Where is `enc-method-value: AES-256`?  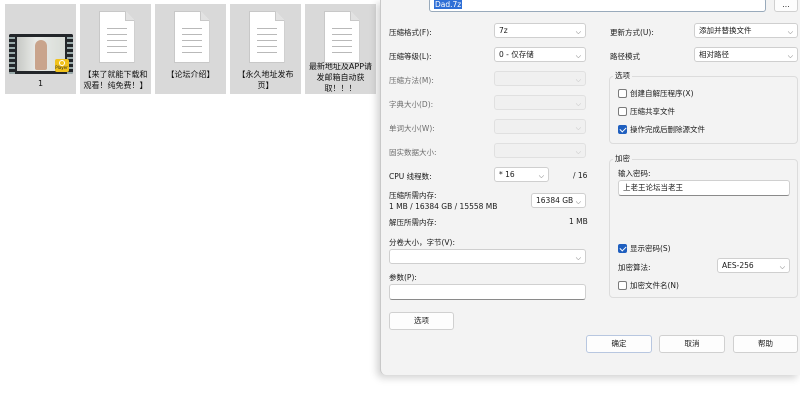 enc-method-value: AES-256 is located at coordinates (738, 265).